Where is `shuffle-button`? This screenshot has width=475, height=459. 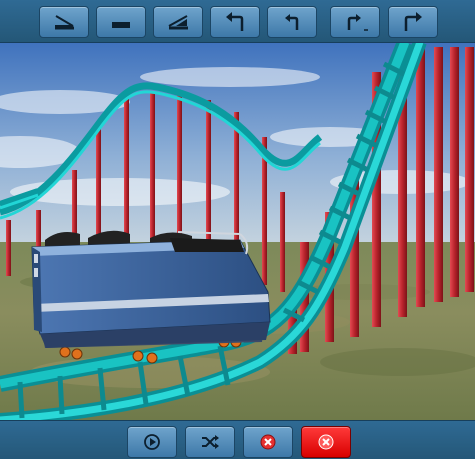 shuffle-button is located at coordinates (210, 442).